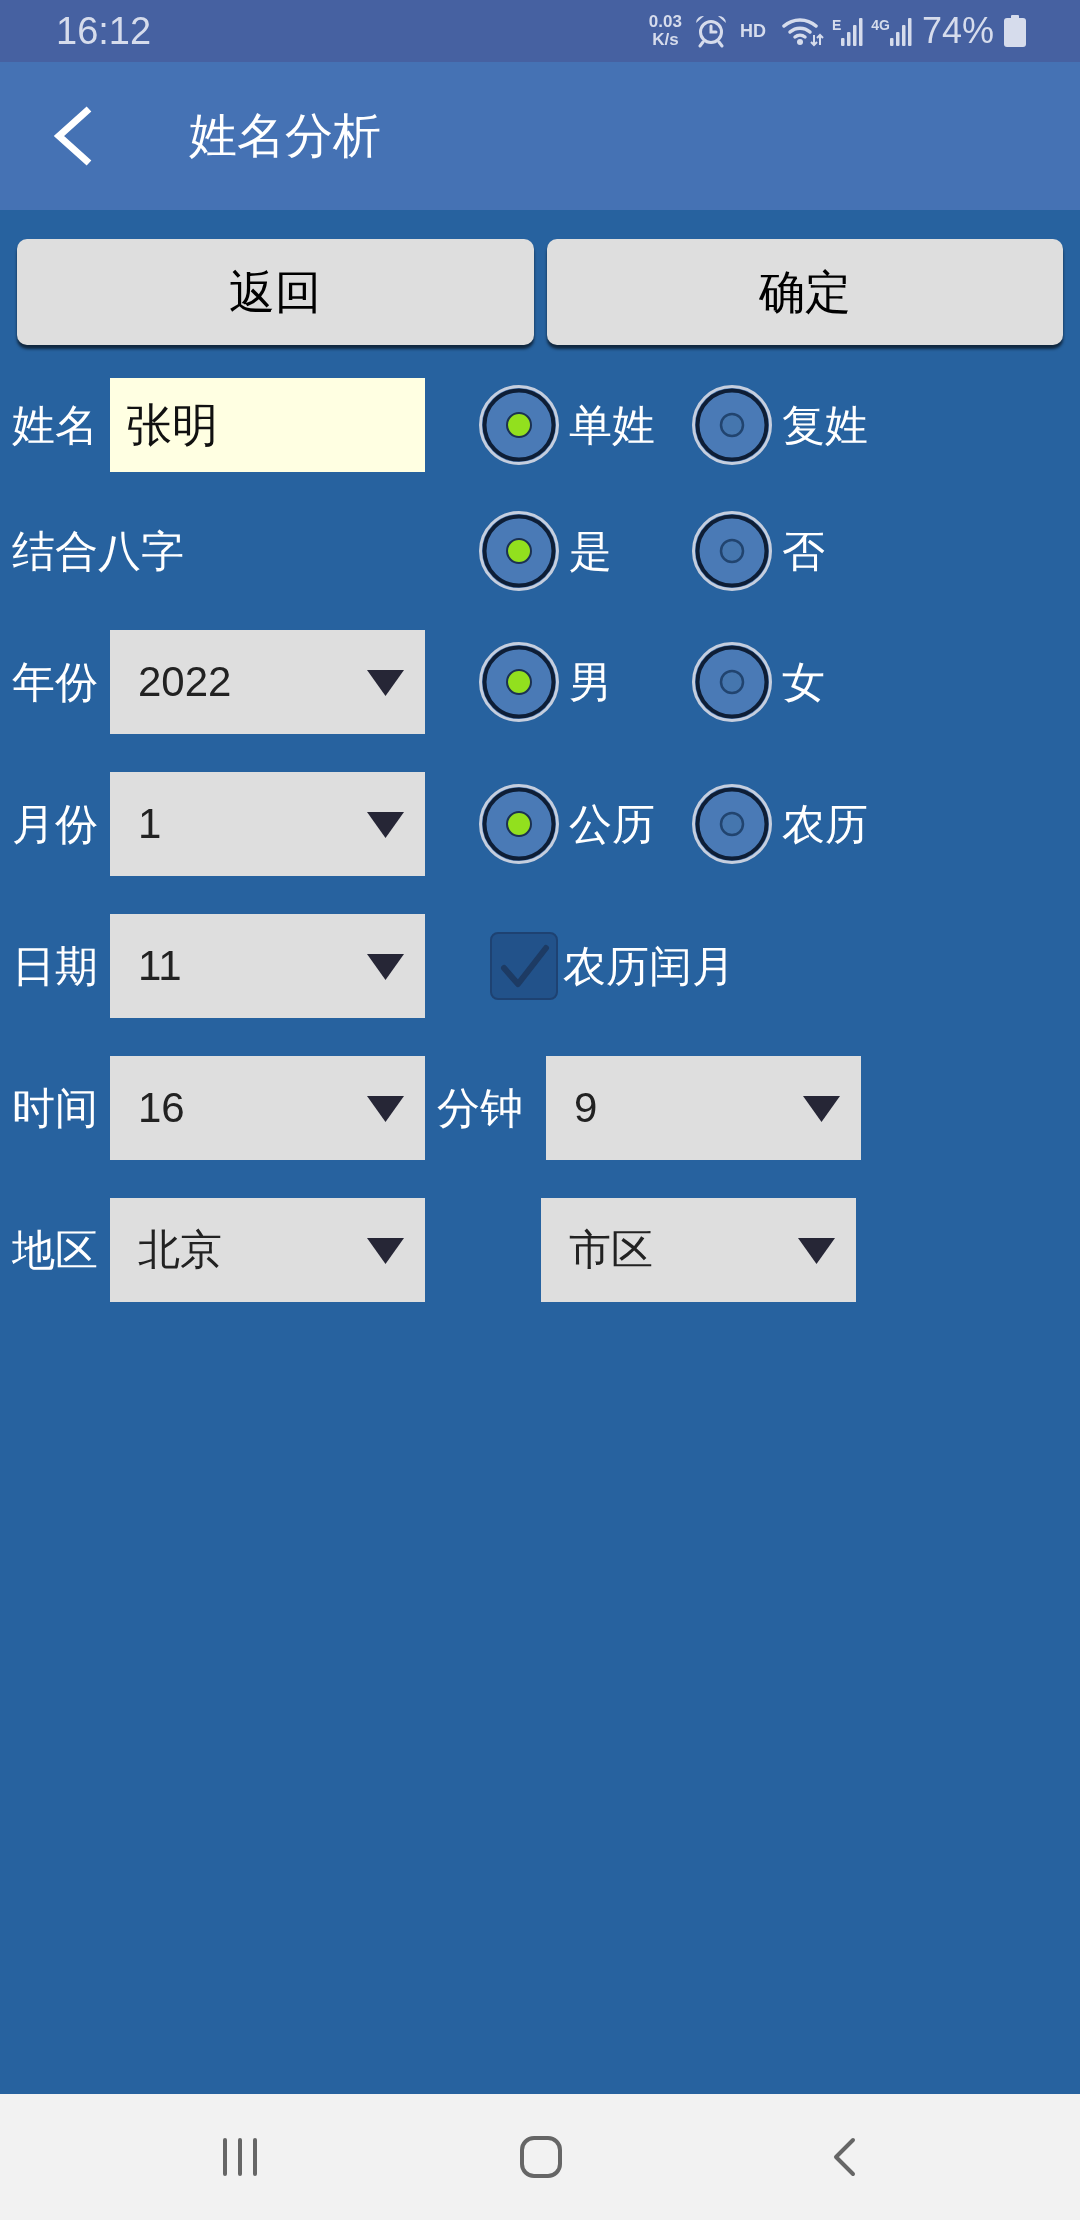  Describe the element at coordinates (55, 1250) in the screenshot. I see `field-label: 地区` at that location.